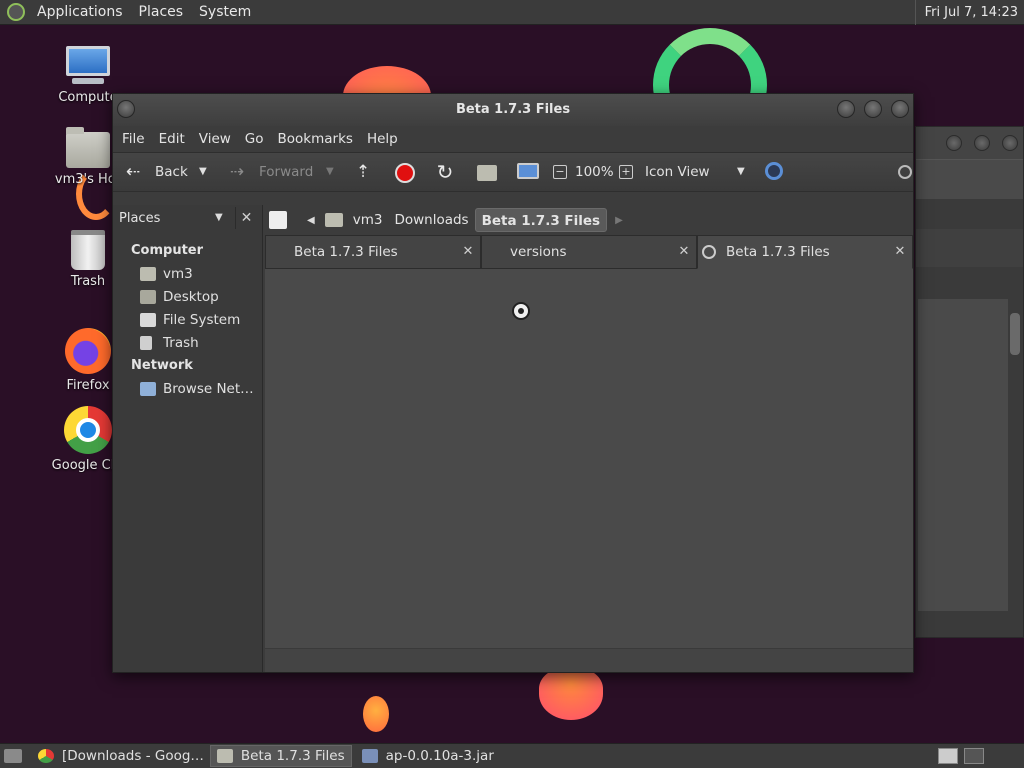 The width and height of the screenshot is (1024, 768). I want to click on filesystem-icon, so click(148, 319).